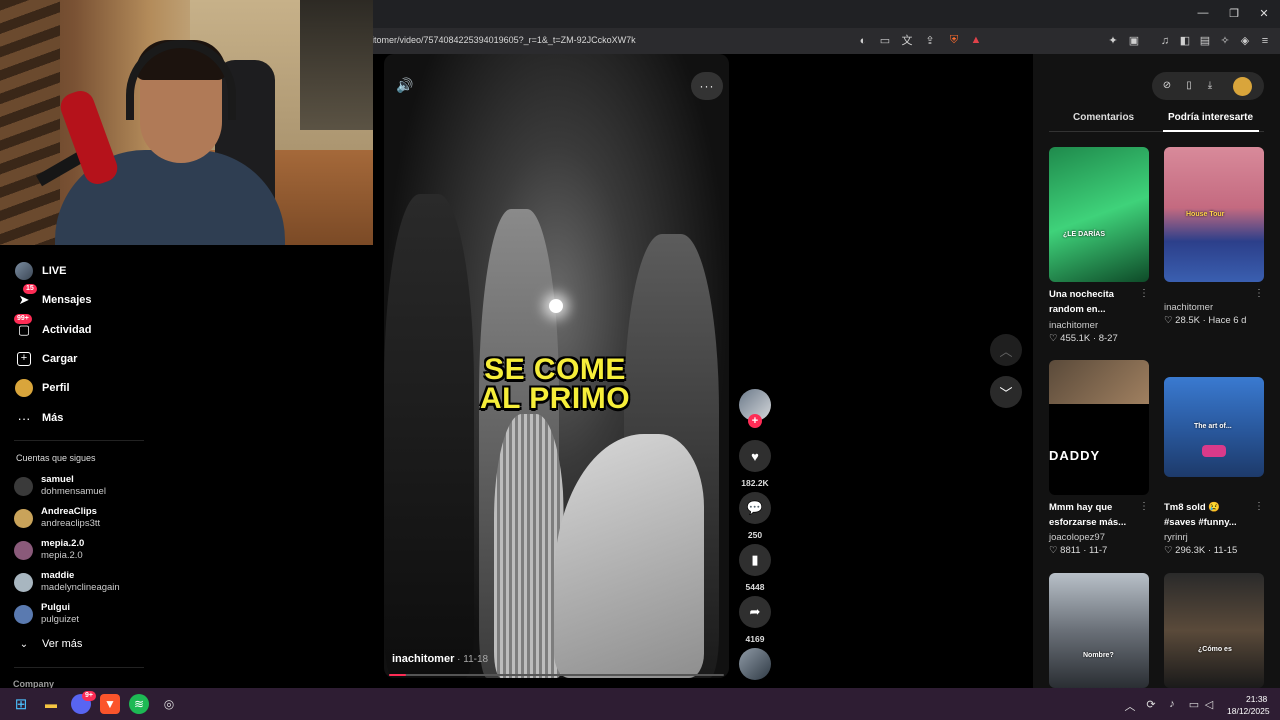 Image resolution: width=1280 pixels, height=720 pixels. Describe the element at coordinates (1151, 704) in the screenshot. I see `tray-sync-icon: ⟳` at that location.